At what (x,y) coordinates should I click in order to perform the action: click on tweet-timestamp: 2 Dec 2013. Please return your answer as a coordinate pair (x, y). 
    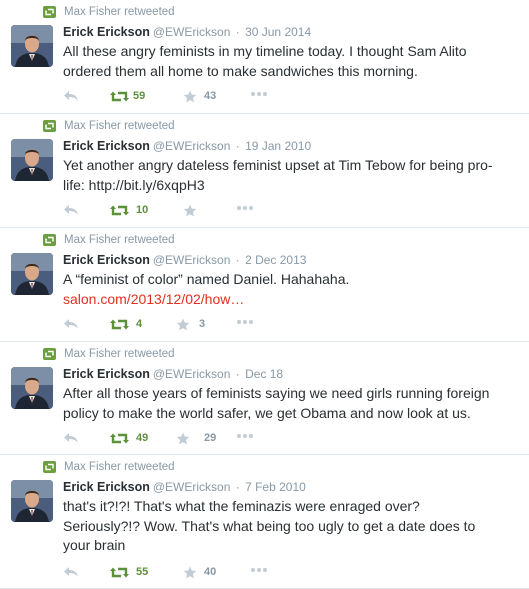
    Looking at the image, I should click on (275, 260).